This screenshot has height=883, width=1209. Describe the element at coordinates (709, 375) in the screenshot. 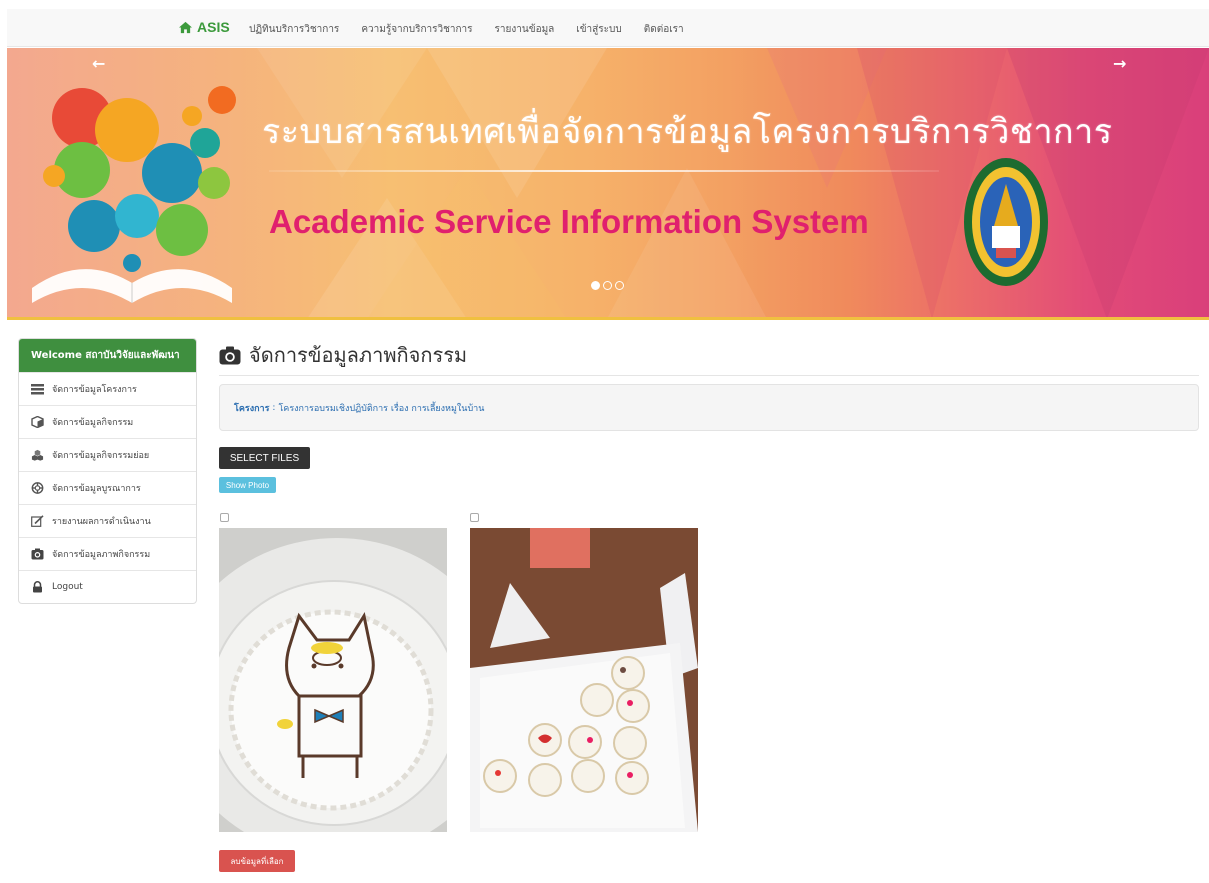

I see `title-divider` at that location.